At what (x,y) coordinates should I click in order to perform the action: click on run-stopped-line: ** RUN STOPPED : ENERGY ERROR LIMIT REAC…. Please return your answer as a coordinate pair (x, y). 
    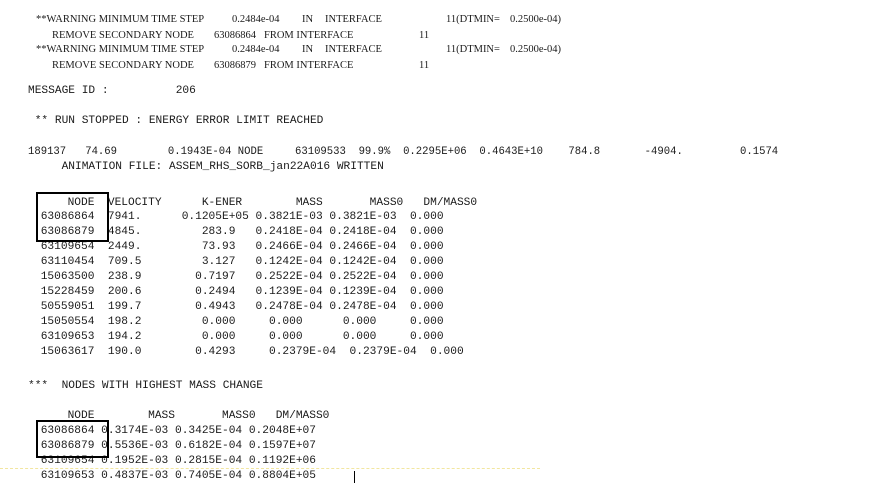
    Looking at the image, I should click on (176, 121).